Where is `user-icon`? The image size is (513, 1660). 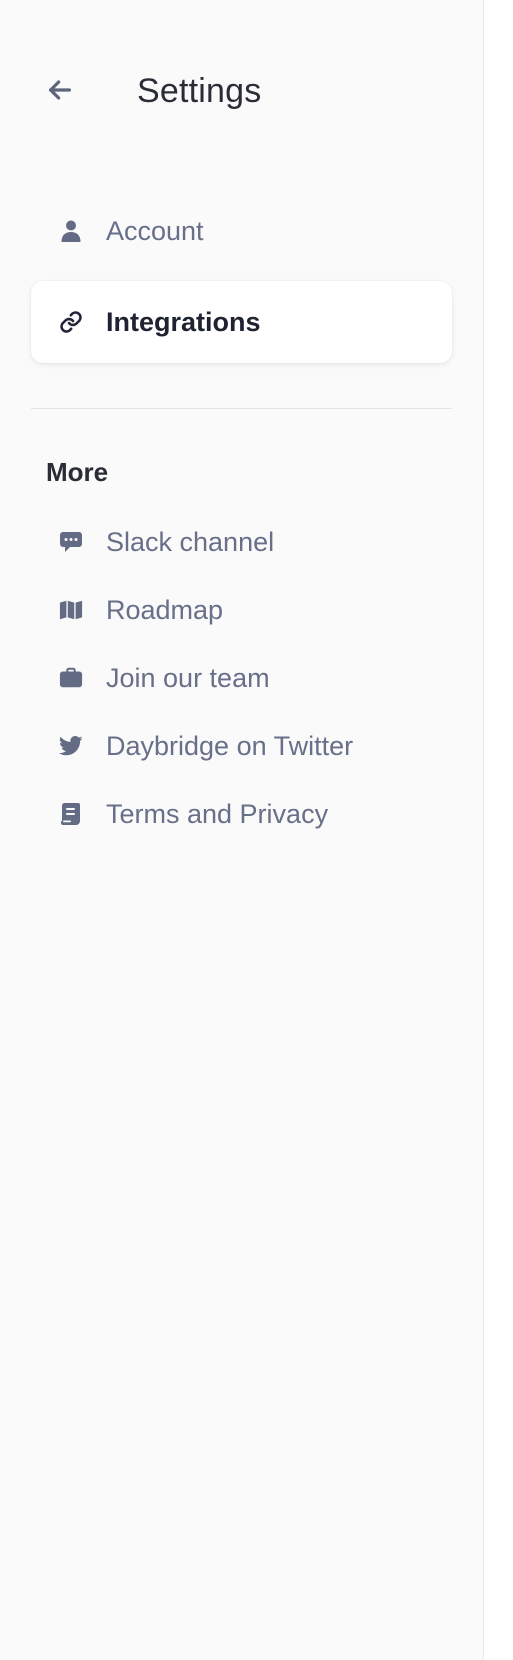
user-icon is located at coordinates (71, 231).